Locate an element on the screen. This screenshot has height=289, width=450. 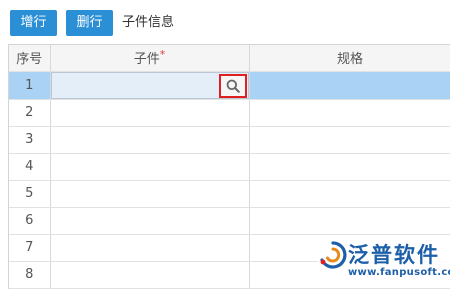
brand-url: www.fanpusoft.com is located at coordinates (399, 272).